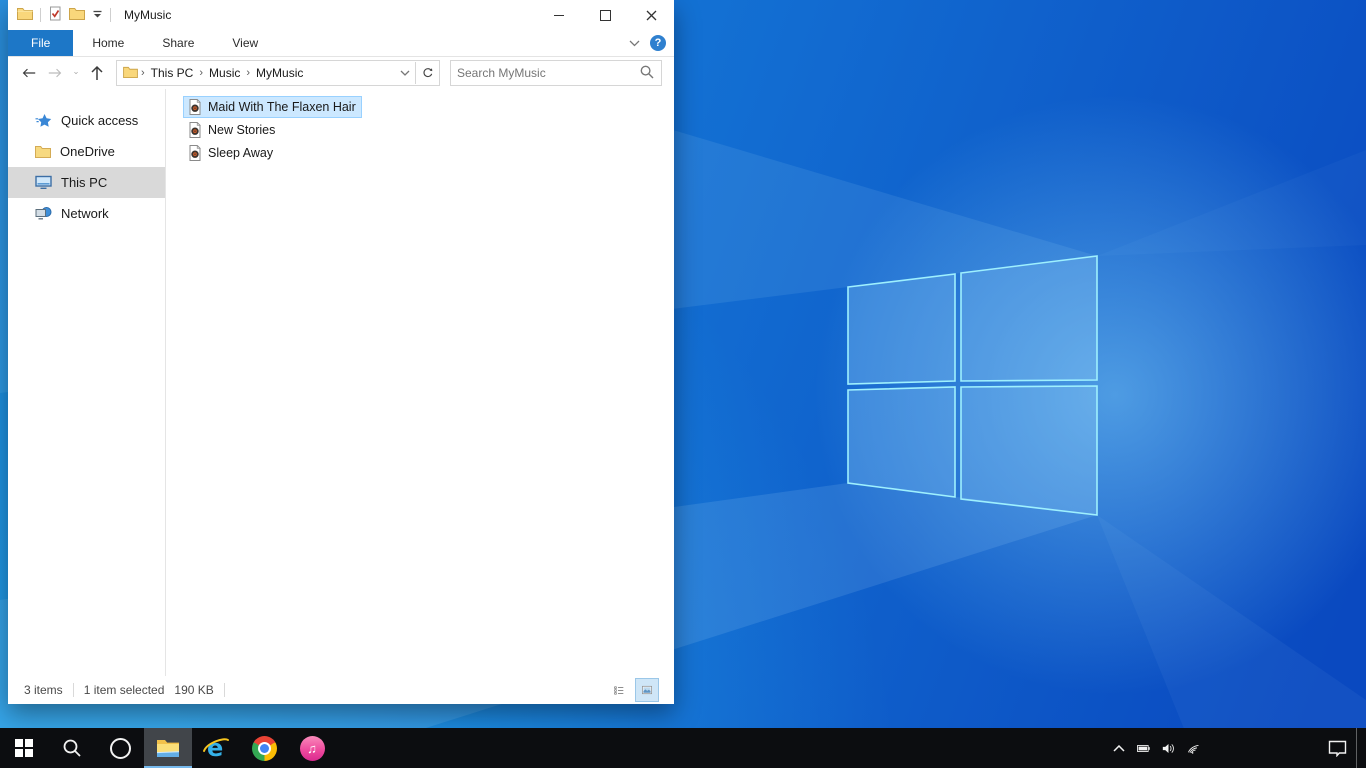 This screenshot has width=1366, height=768. I want to click on this-pc-monitor-icon, so click(43, 182).